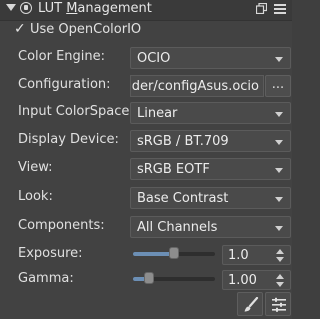 This screenshot has height=319, width=320. I want to click on grip-close-icon, so click(280, 9).